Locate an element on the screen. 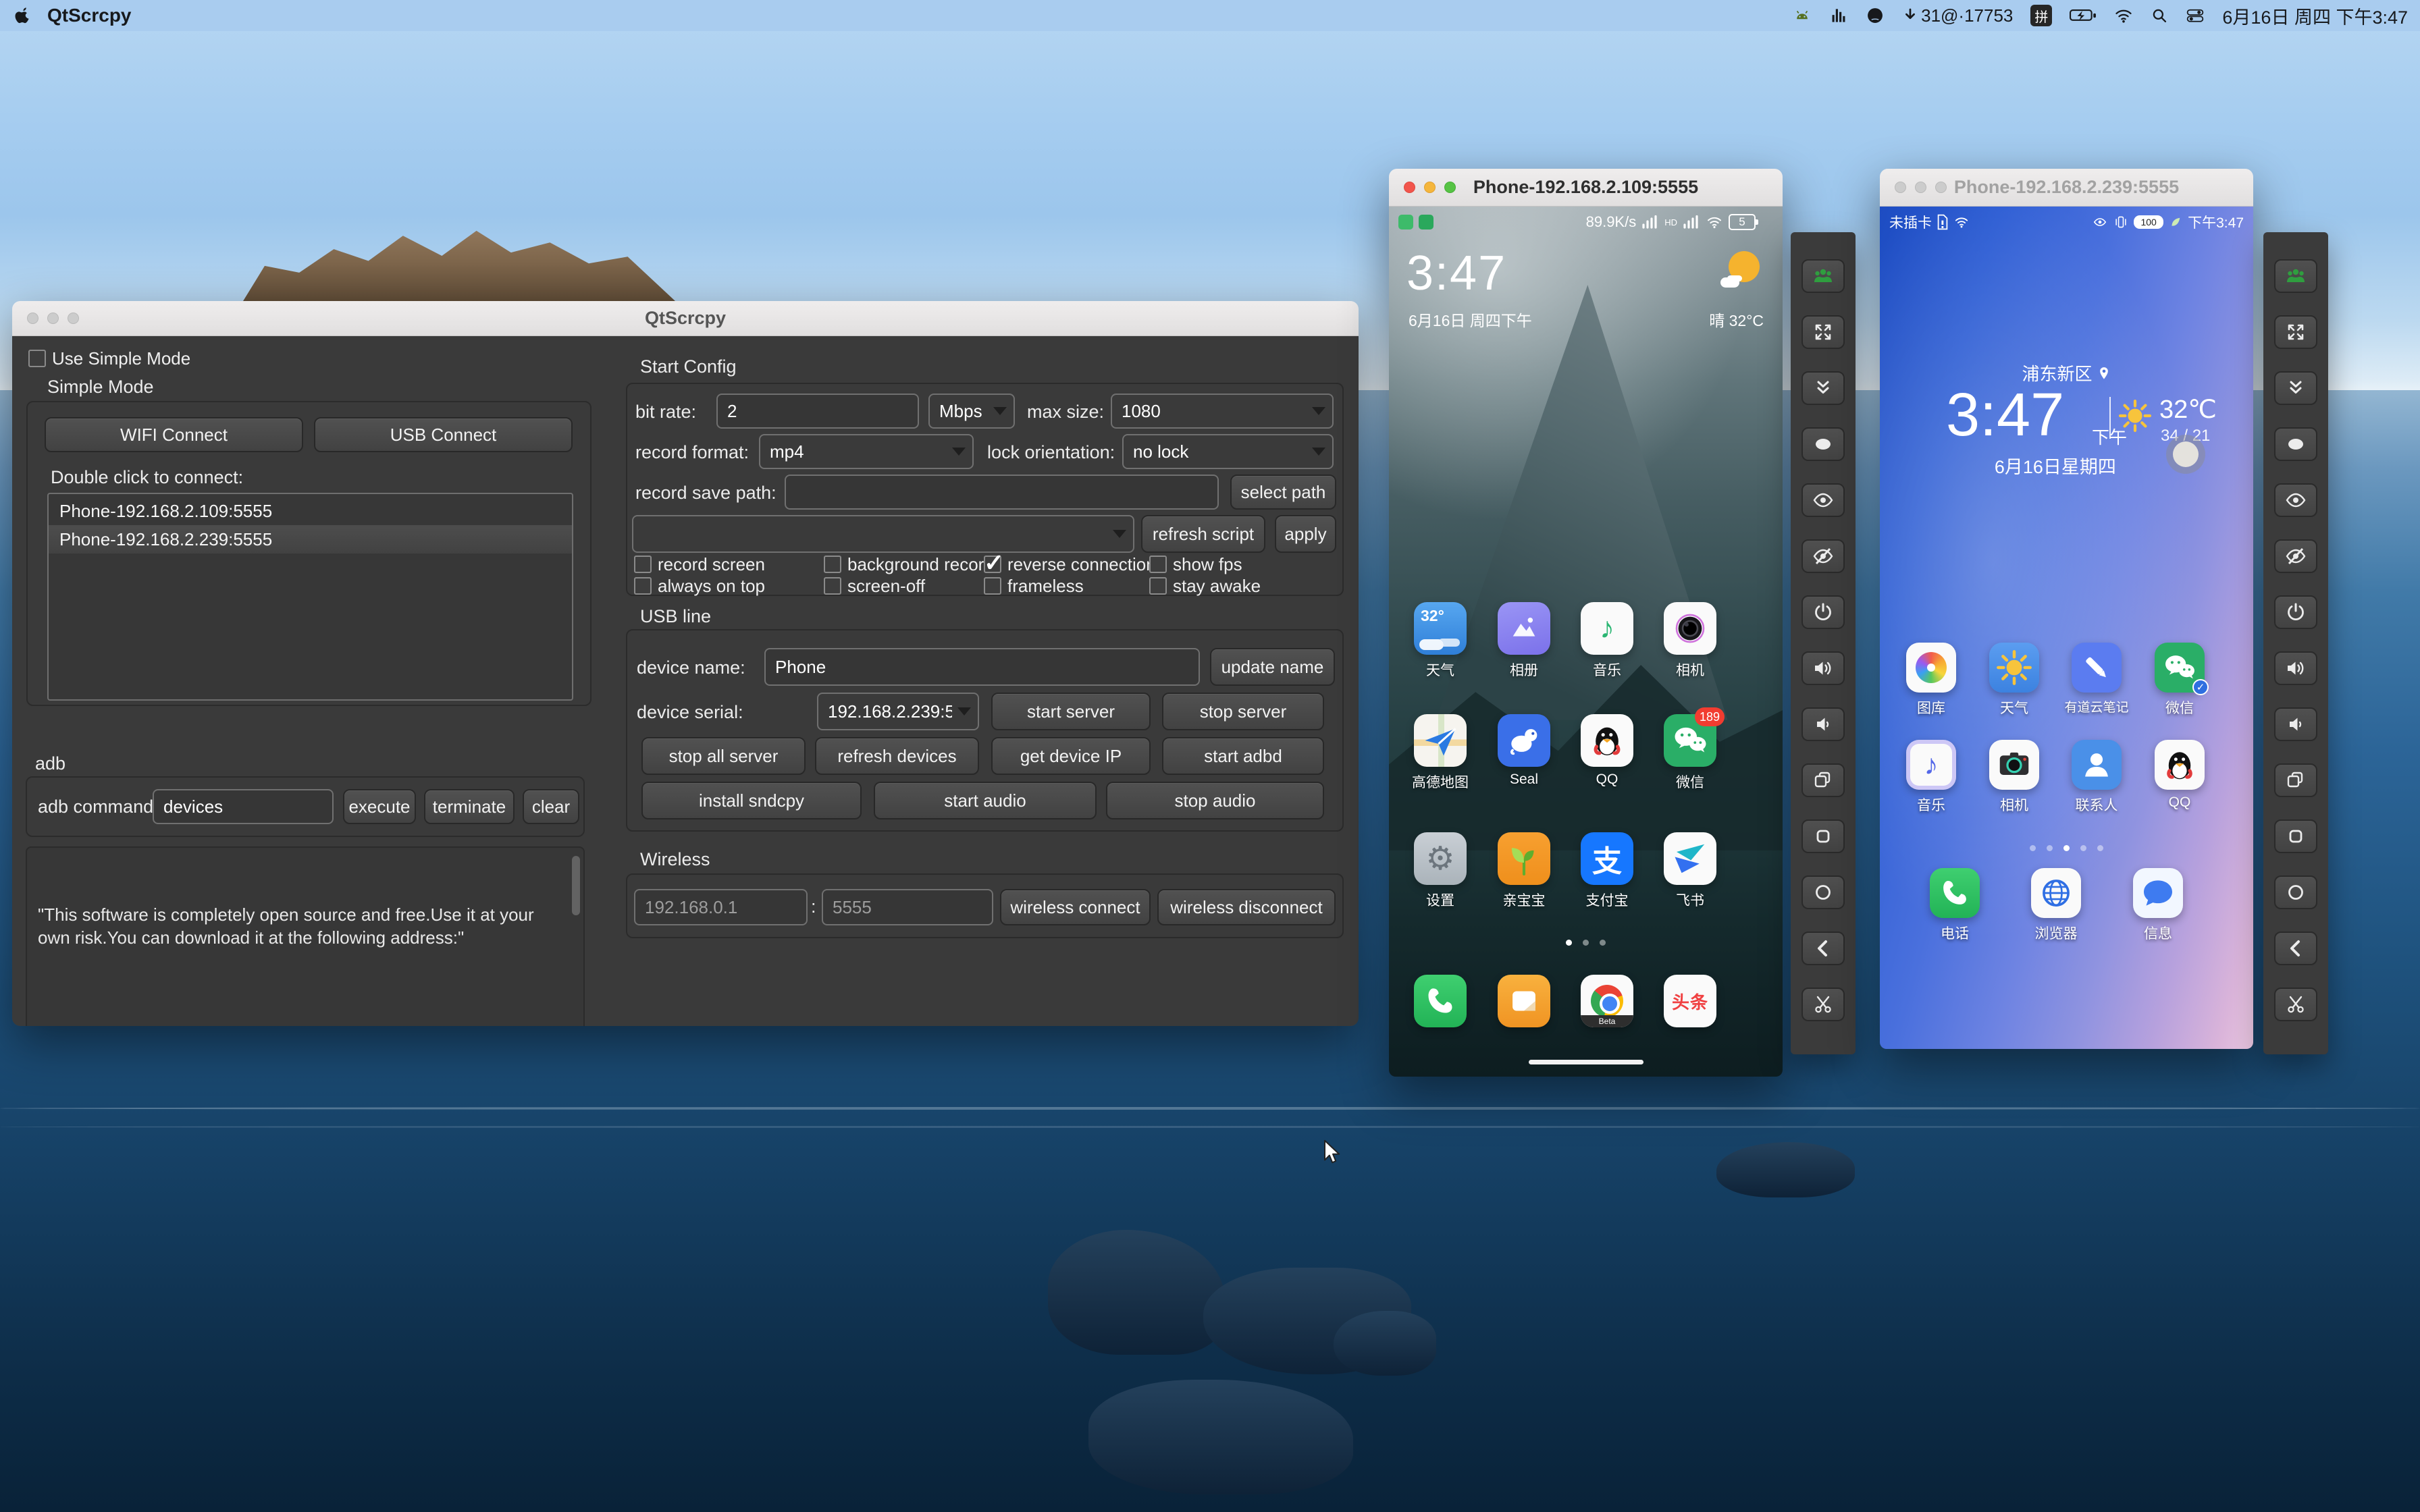  app-weather: 32° 天气 is located at coordinates (1440, 641).